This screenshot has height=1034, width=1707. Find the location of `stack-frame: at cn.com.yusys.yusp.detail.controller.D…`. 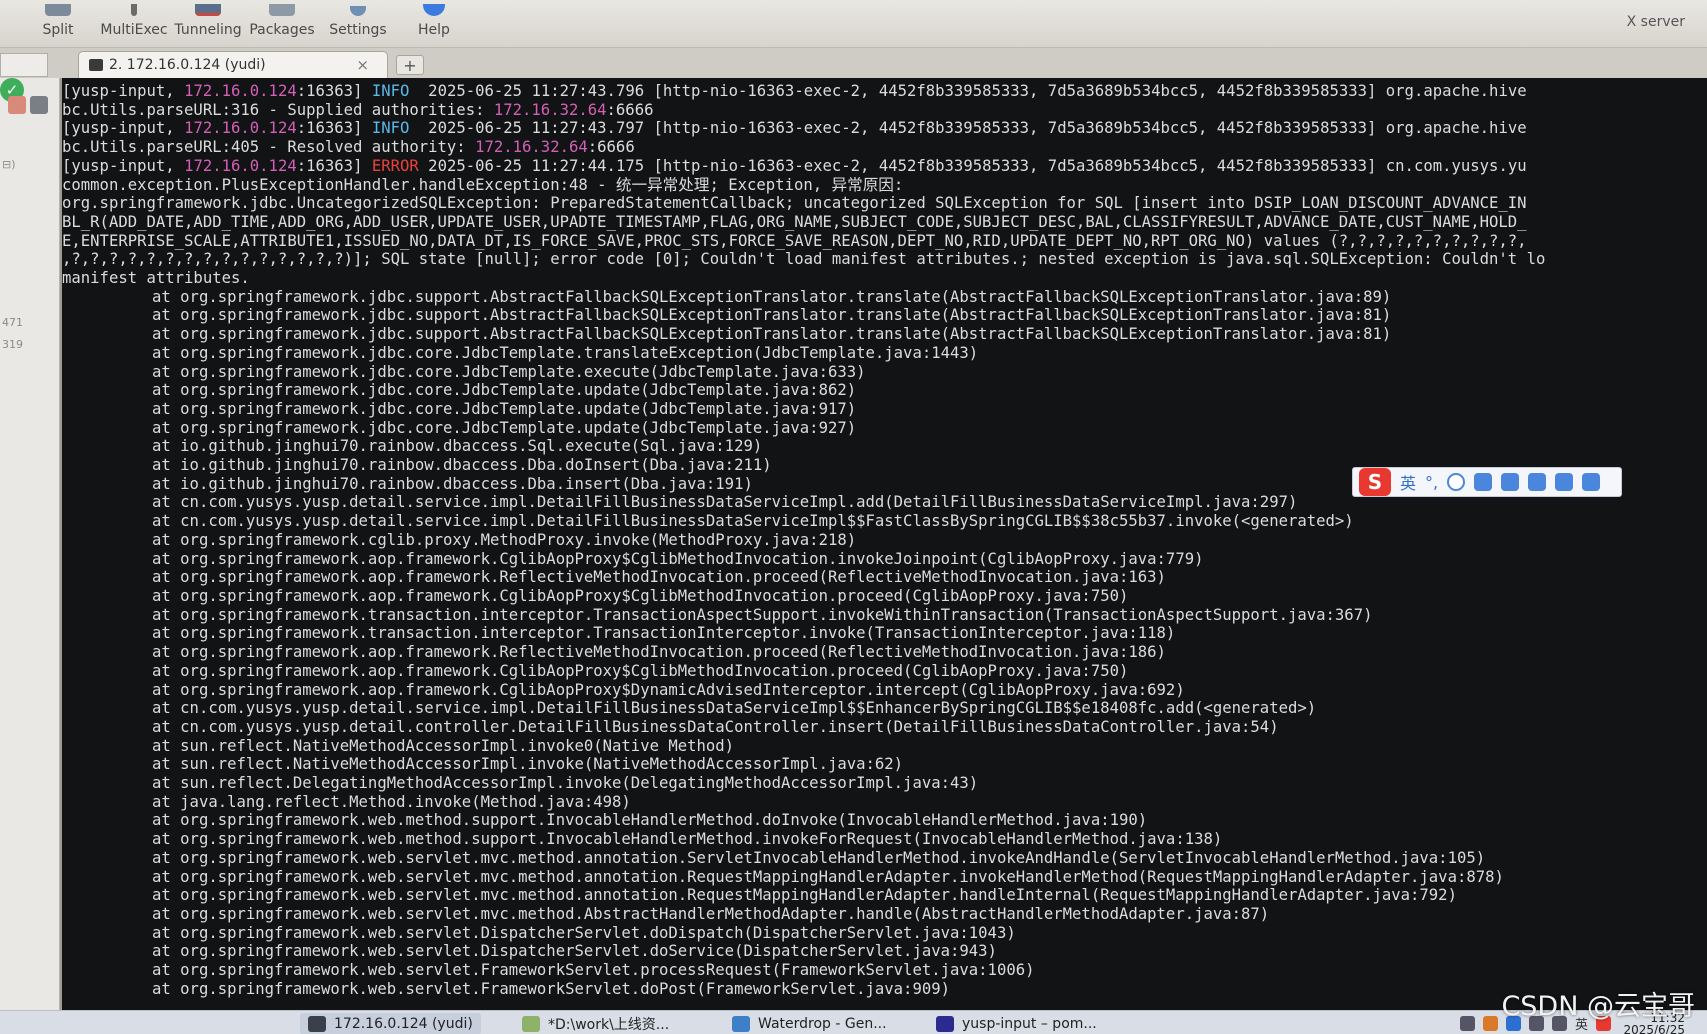

stack-frame: at cn.com.yusys.yusp.detail.controller.D… is located at coordinates (715, 726).